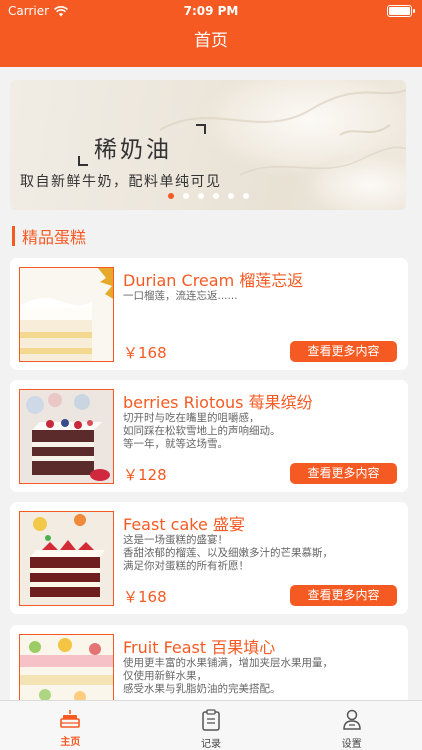 This screenshot has height=750, width=422. I want to click on battery-icon, so click(401, 11).